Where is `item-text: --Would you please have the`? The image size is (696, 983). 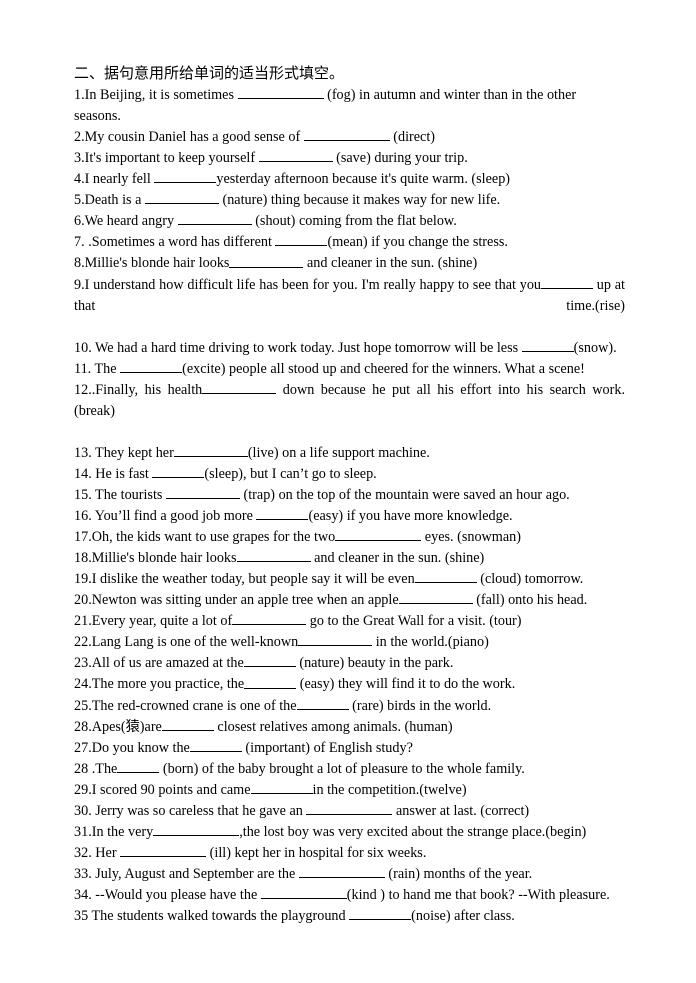 item-text: --Would you please have the is located at coordinates (178, 895).